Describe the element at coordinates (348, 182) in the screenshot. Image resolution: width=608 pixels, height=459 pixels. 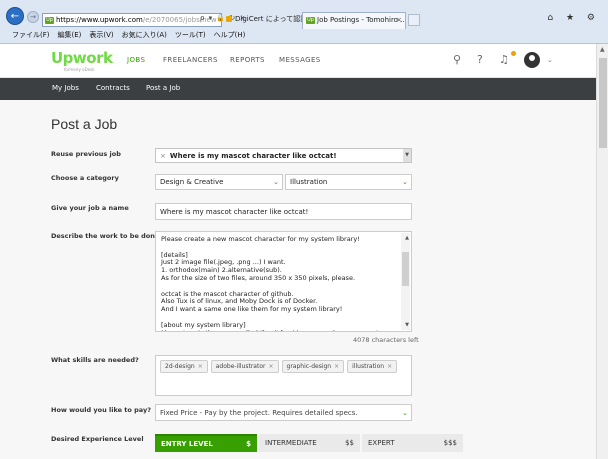
I see `subcategory-select: Illustration ⌄` at that location.